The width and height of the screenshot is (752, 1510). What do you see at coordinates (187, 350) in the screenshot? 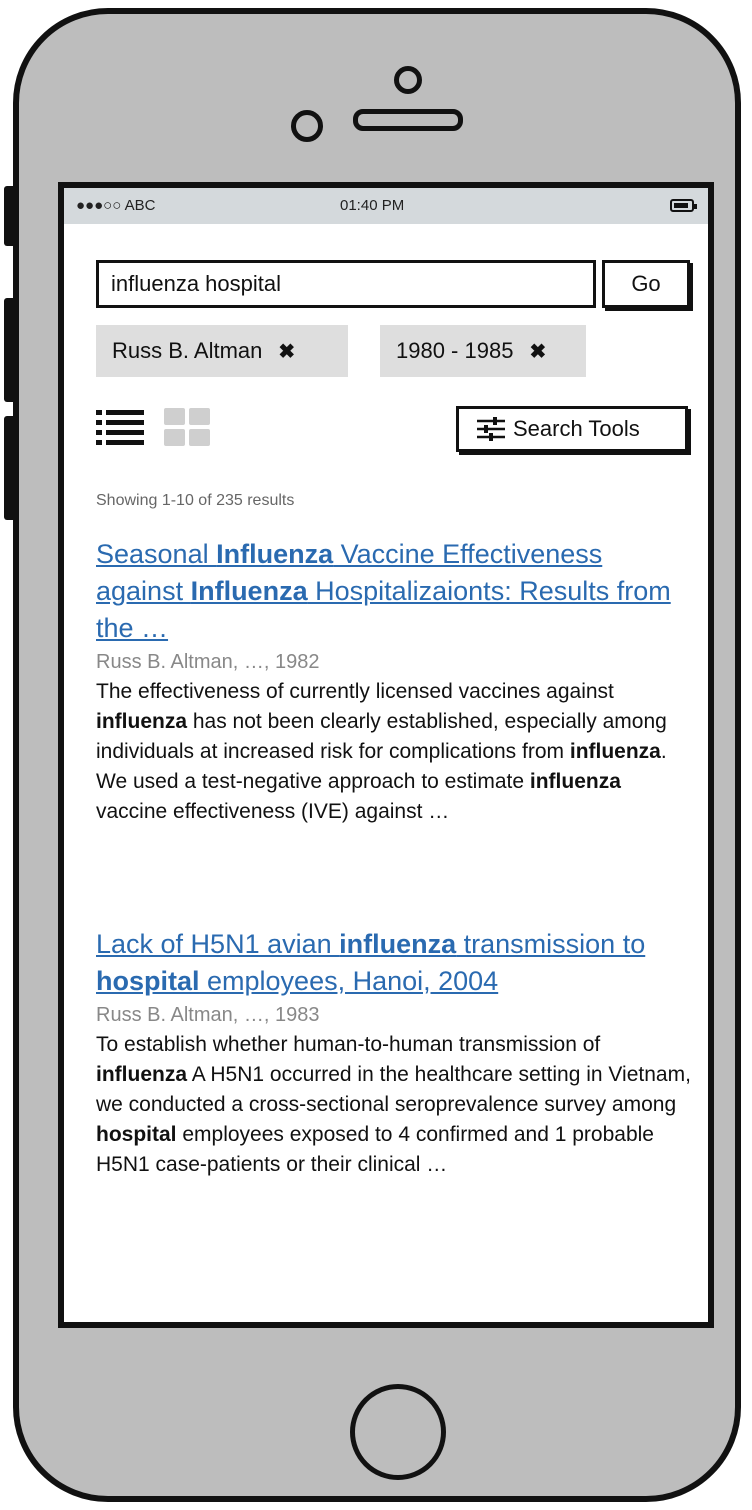
I see `filter-chip-label: Russ B. Altman` at bounding box center [187, 350].